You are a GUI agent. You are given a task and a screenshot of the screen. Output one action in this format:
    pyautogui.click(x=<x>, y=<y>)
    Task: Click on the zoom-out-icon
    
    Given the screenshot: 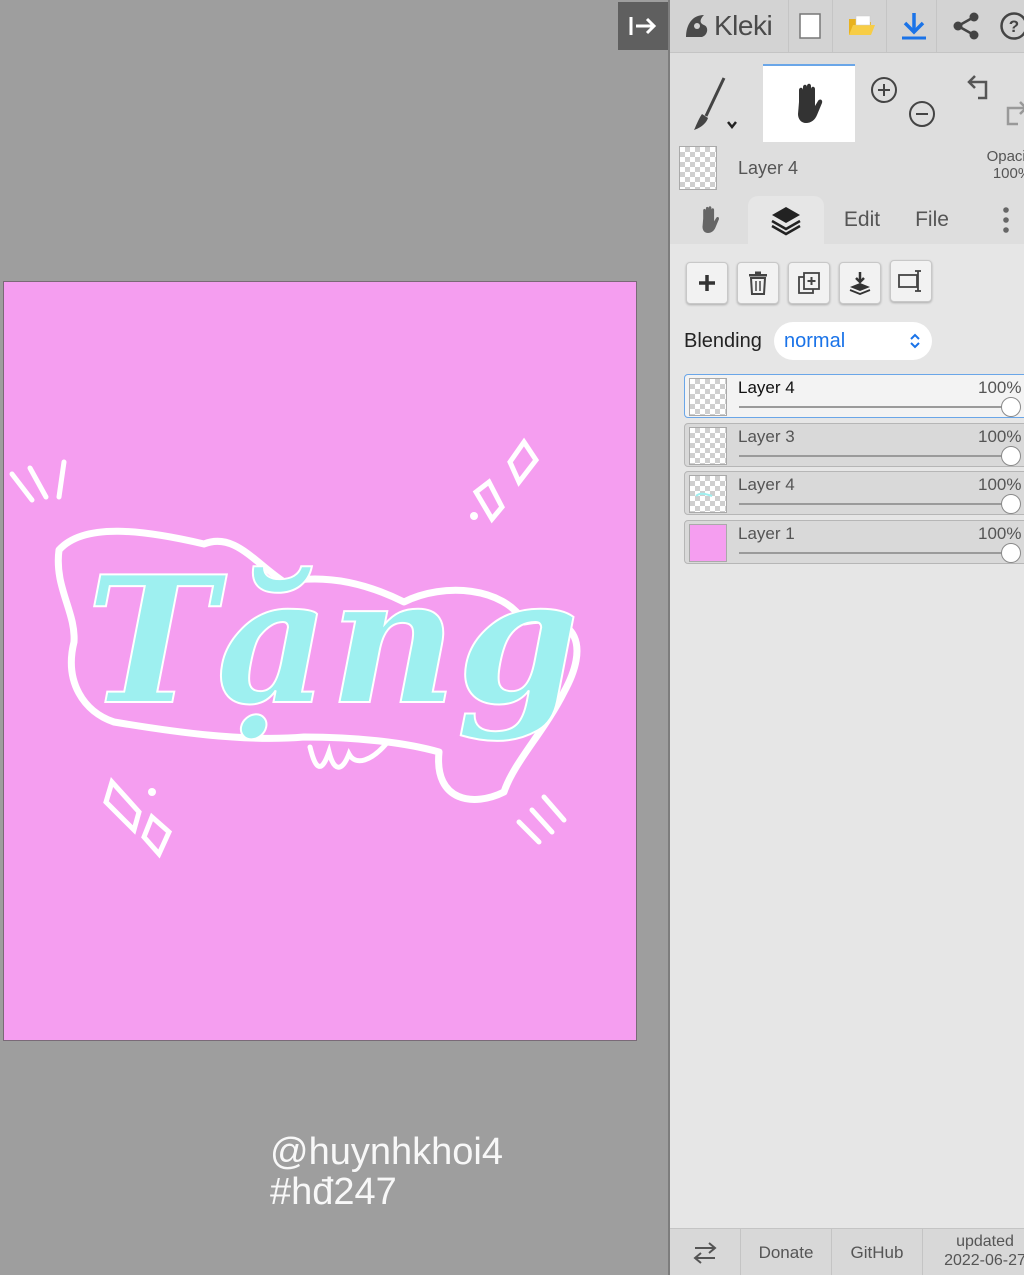 What is the action you would take?
    pyautogui.click(x=922, y=114)
    